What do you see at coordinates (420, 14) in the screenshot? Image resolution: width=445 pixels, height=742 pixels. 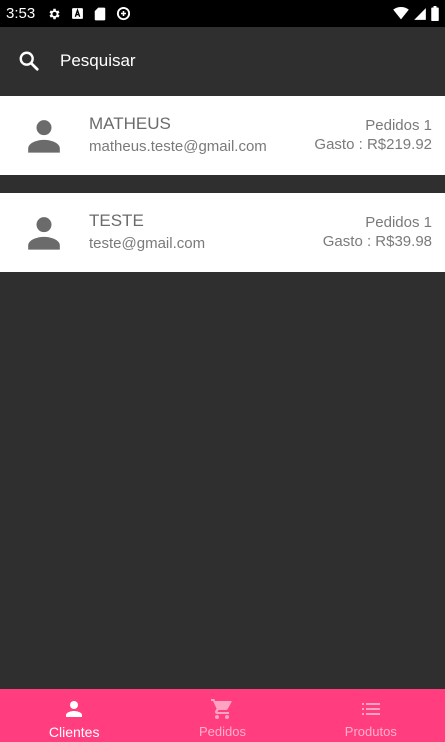 I see `signal-icon` at bounding box center [420, 14].